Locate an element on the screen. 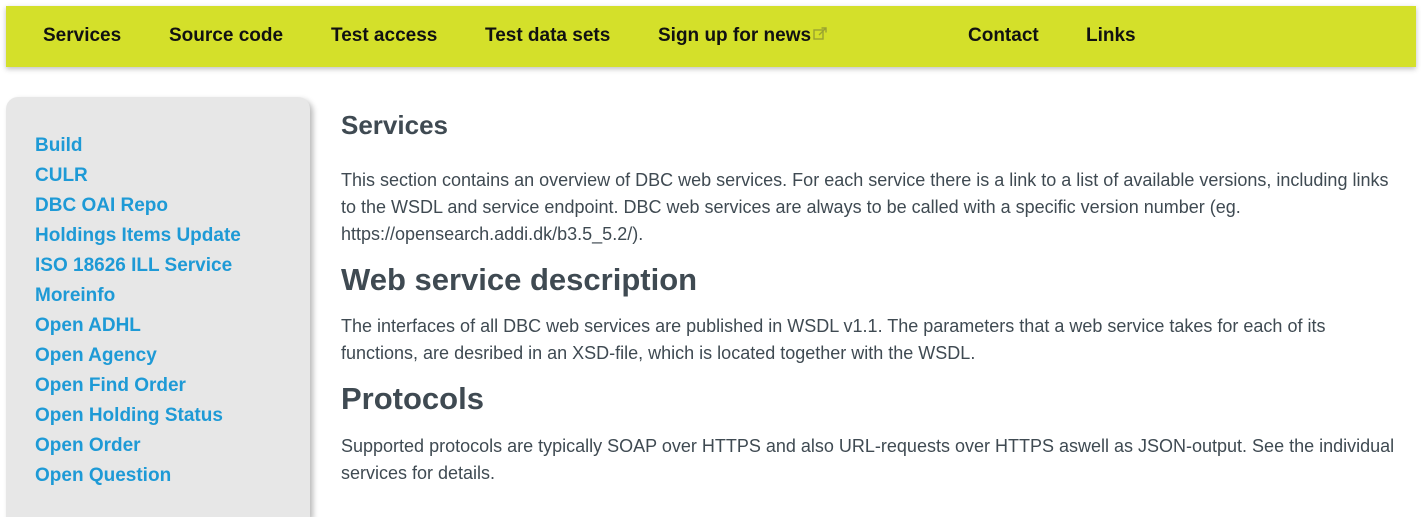  sidebar-item-open-find-order: Open Find Order is located at coordinates (138, 386).